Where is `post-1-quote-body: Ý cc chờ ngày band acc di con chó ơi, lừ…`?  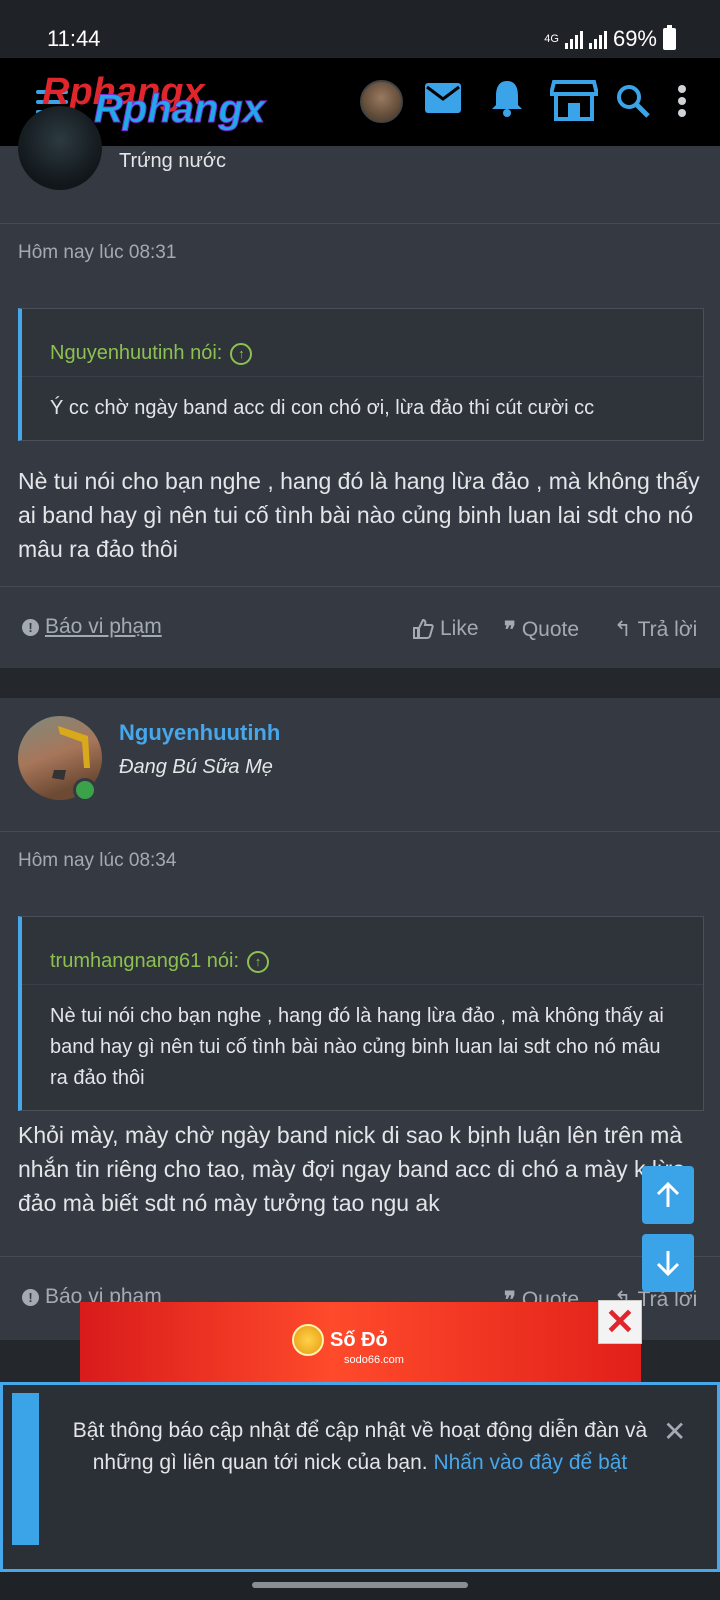 post-1-quote-body: Ý cc chờ ngày band acc di con chó ơi, lừ… is located at coordinates (322, 408).